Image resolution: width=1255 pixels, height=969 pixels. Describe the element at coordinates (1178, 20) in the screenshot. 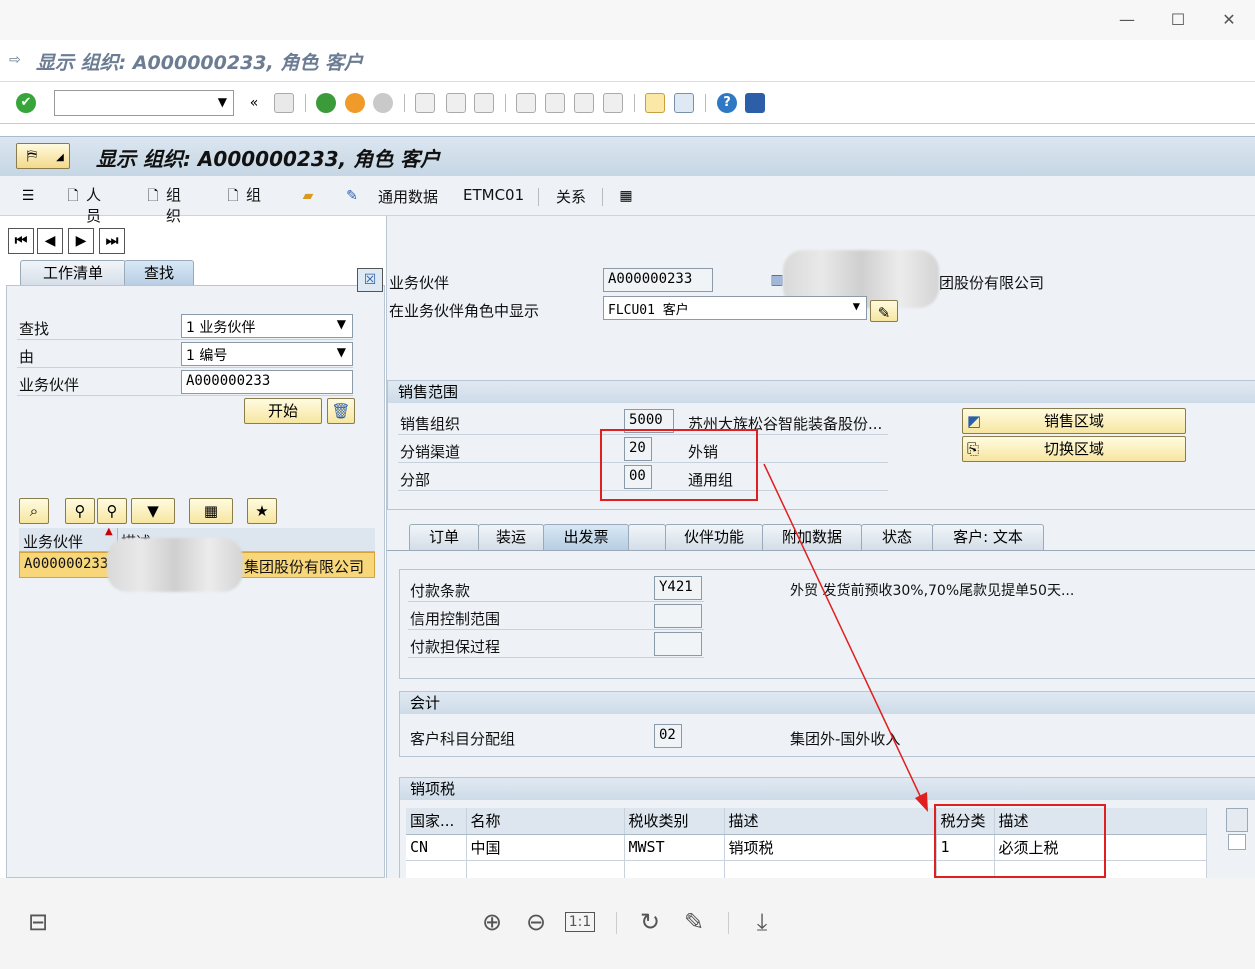

I see `maximize-button: ☐` at that location.